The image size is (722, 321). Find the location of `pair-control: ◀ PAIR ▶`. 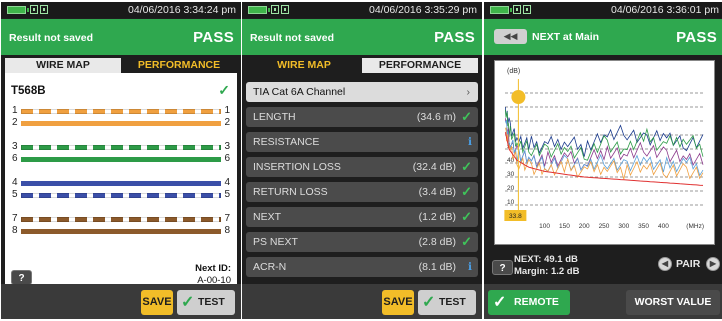

pair-control: ◀ PAIR ▶ is located at coordinates (689, 265).